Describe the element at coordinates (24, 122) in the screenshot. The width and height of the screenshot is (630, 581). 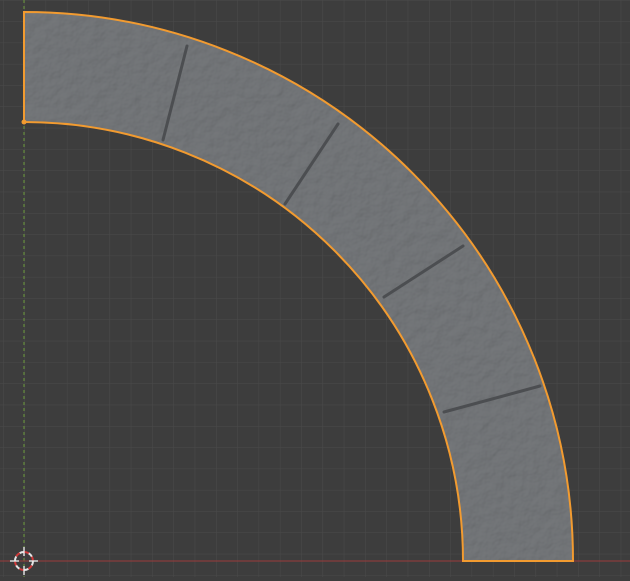
I see `origin-dot-icon` at that location.